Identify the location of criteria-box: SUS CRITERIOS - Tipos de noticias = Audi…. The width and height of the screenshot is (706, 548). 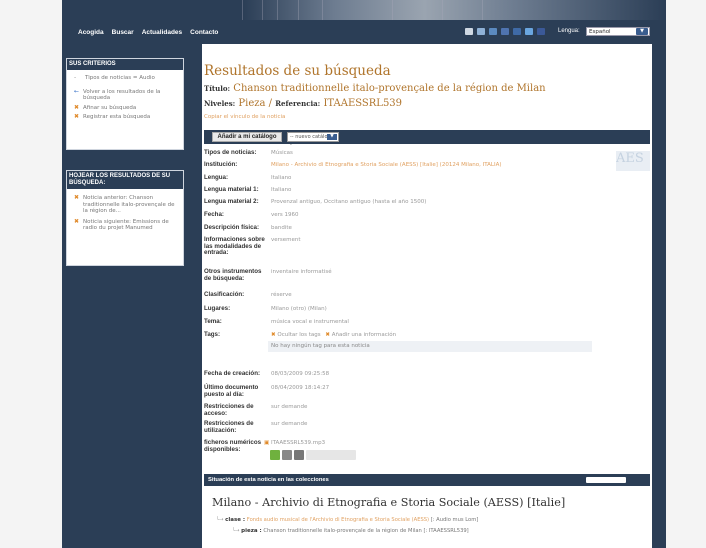
(125, 104).